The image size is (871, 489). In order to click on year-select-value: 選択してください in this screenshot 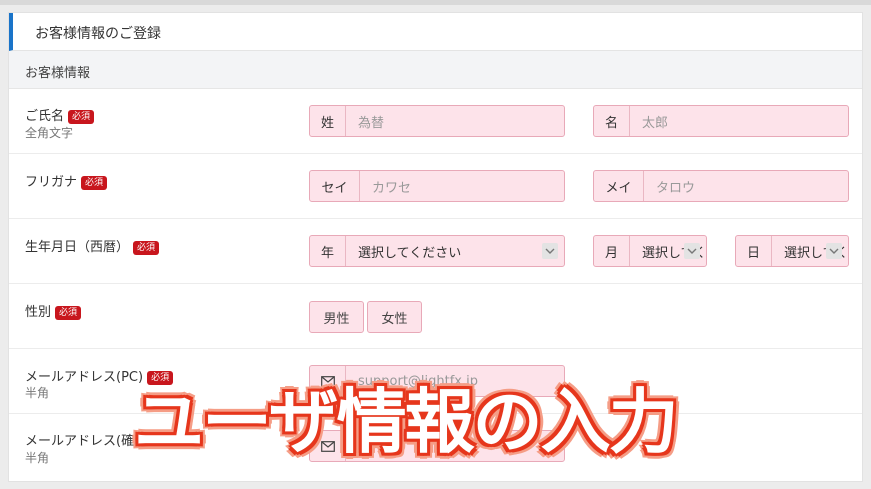, I will do `click(455, 251)`.